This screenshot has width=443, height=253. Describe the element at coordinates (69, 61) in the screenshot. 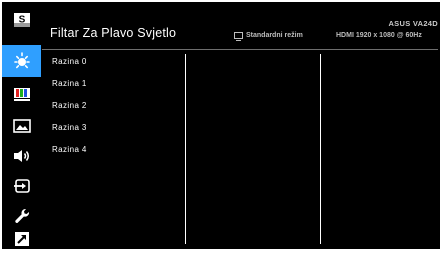

I see `option-razina-0: Razina 0` at that location.